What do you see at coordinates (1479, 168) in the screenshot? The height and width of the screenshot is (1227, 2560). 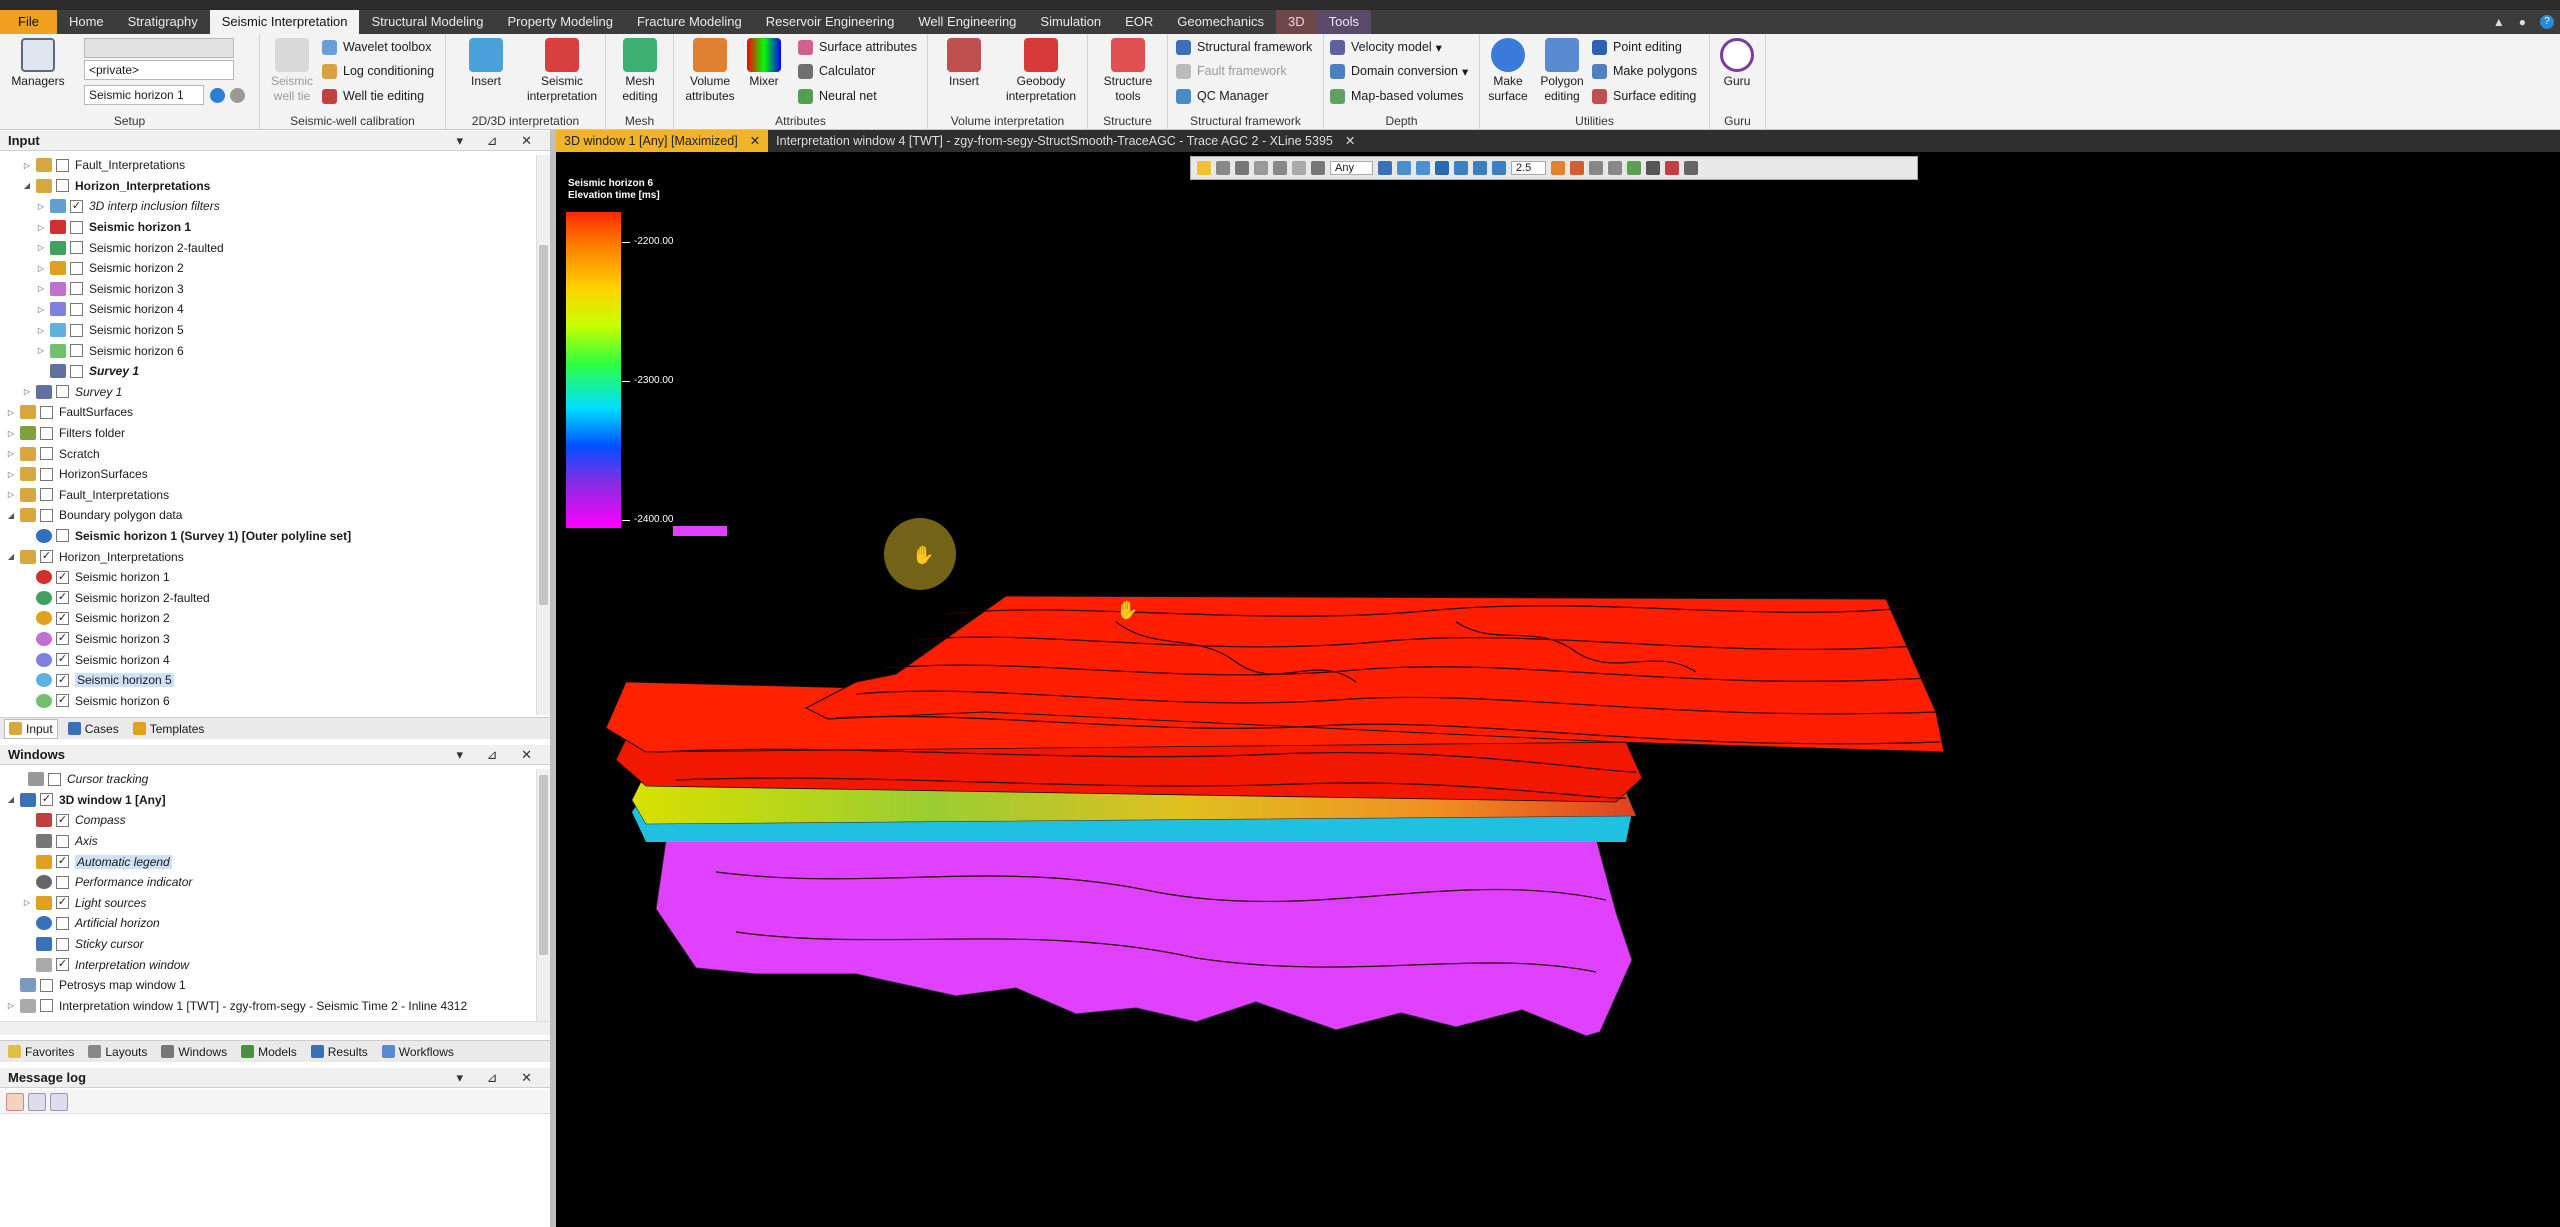 I see `side-view-icon` at bounding box center [1479, 168].